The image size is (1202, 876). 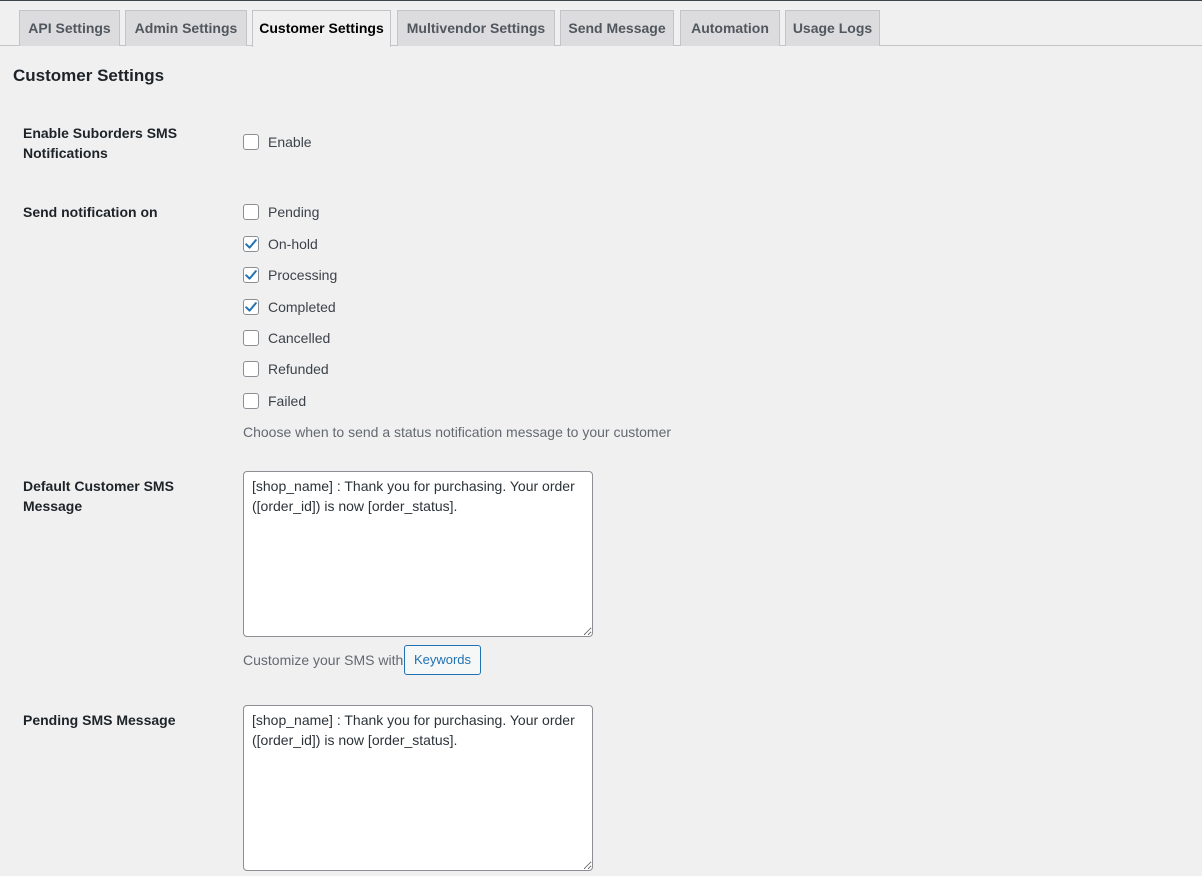 I want to click on status-option-failed: Failed, so click(x=274, y=401).